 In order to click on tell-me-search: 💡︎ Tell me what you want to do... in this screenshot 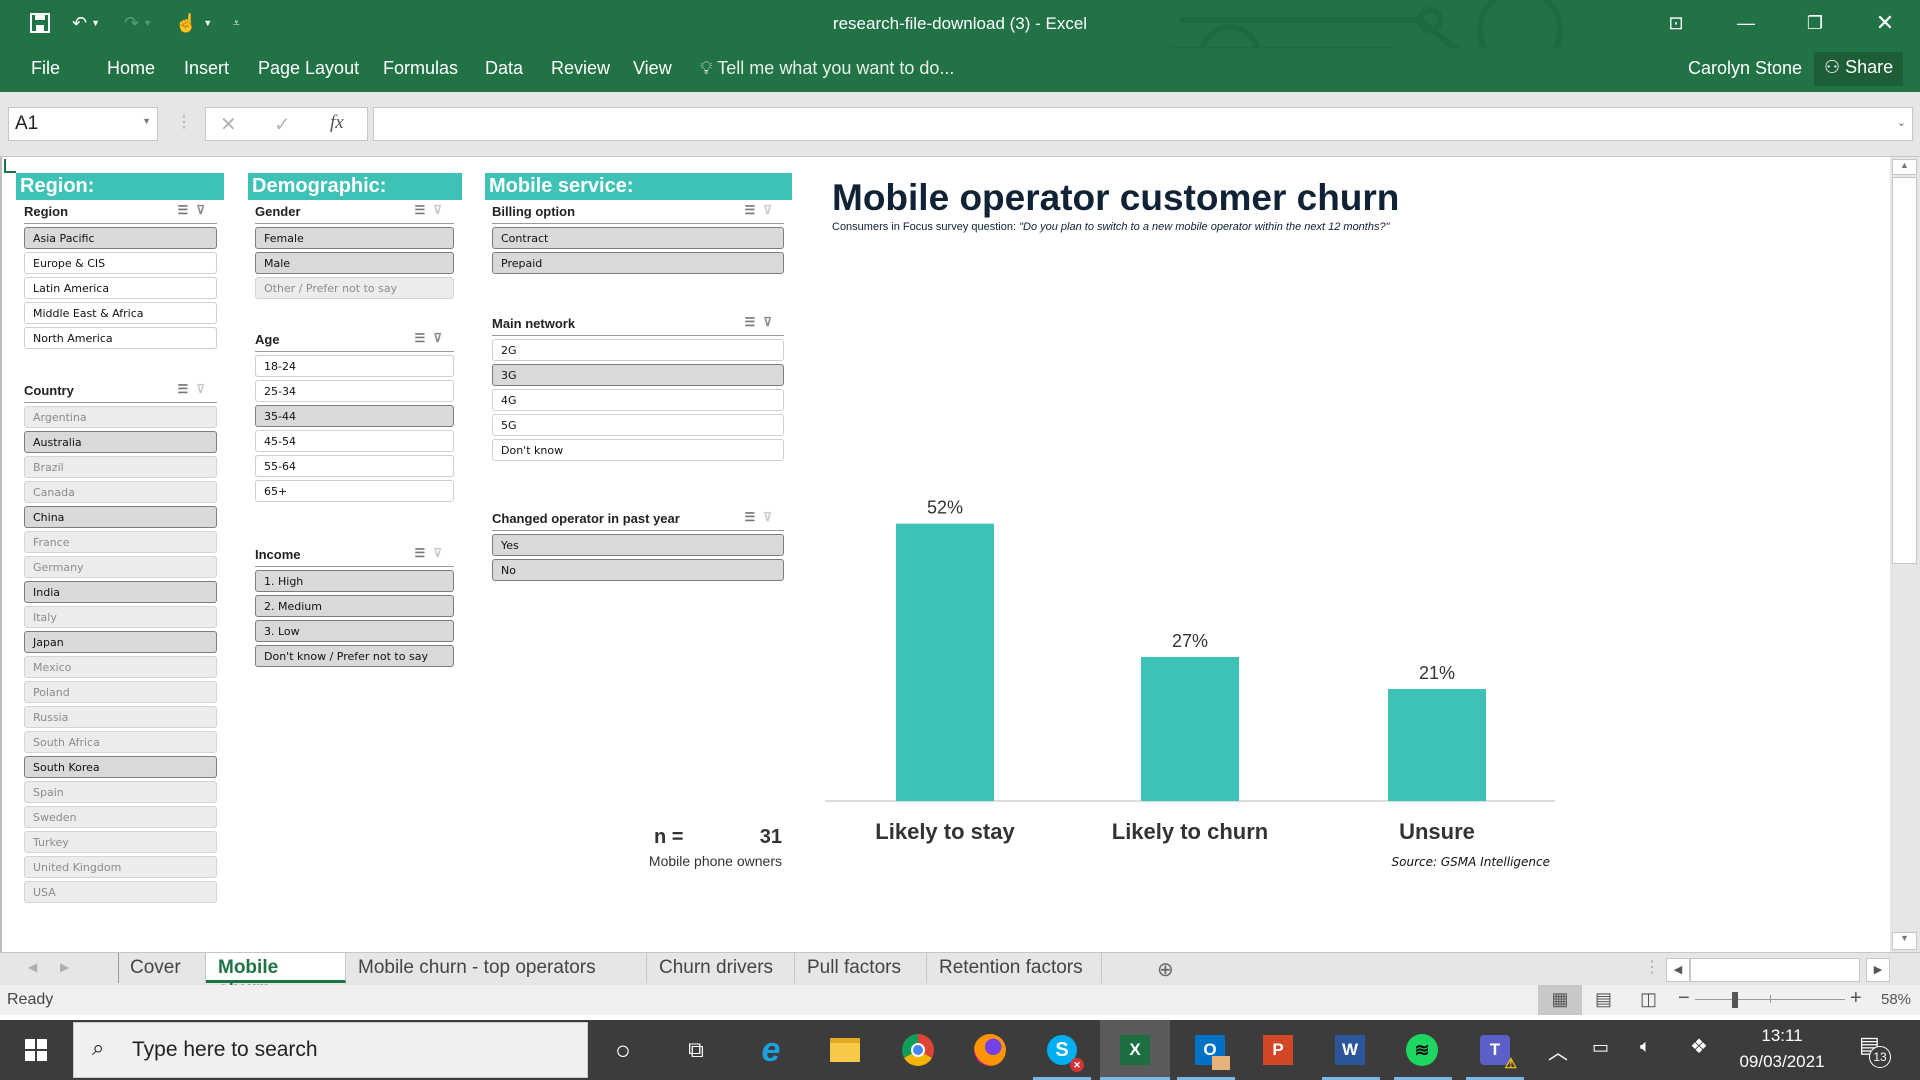, I will do `click(827, 68)`.